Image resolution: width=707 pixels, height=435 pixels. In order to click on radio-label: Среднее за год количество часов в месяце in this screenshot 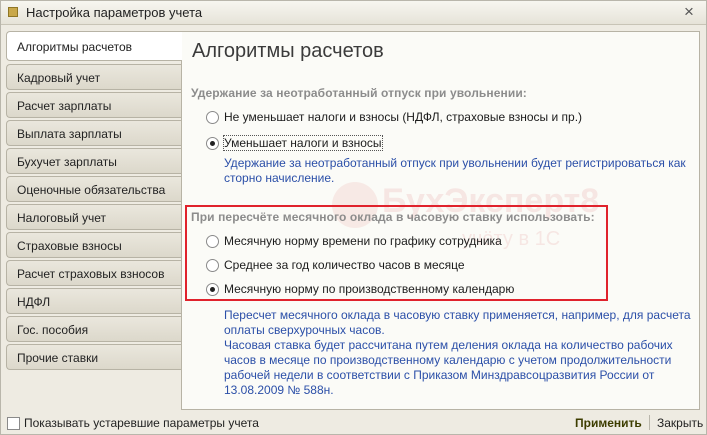, I will do `click(344, 265)`.